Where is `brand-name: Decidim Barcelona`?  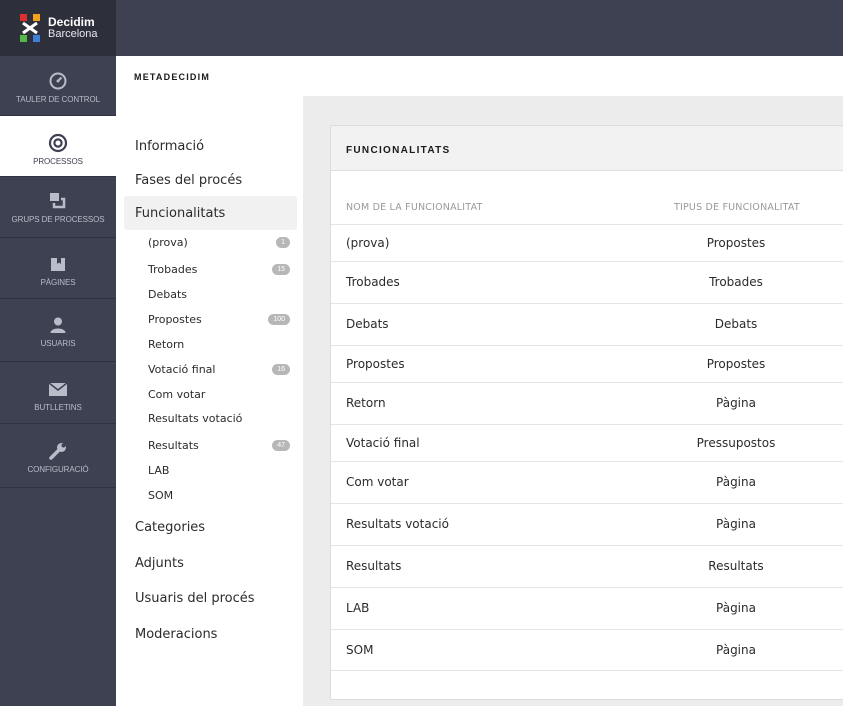 brand-name: Decidim Barcelona is located at coordinates (73, 28).